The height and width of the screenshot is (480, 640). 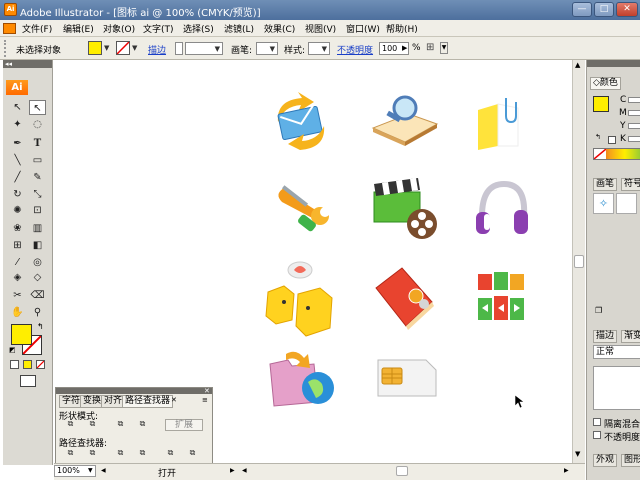 What do you see at coordinates (301, 122) in the screenshot?
I see `envelope-icon` at bounding box center [301, 122].